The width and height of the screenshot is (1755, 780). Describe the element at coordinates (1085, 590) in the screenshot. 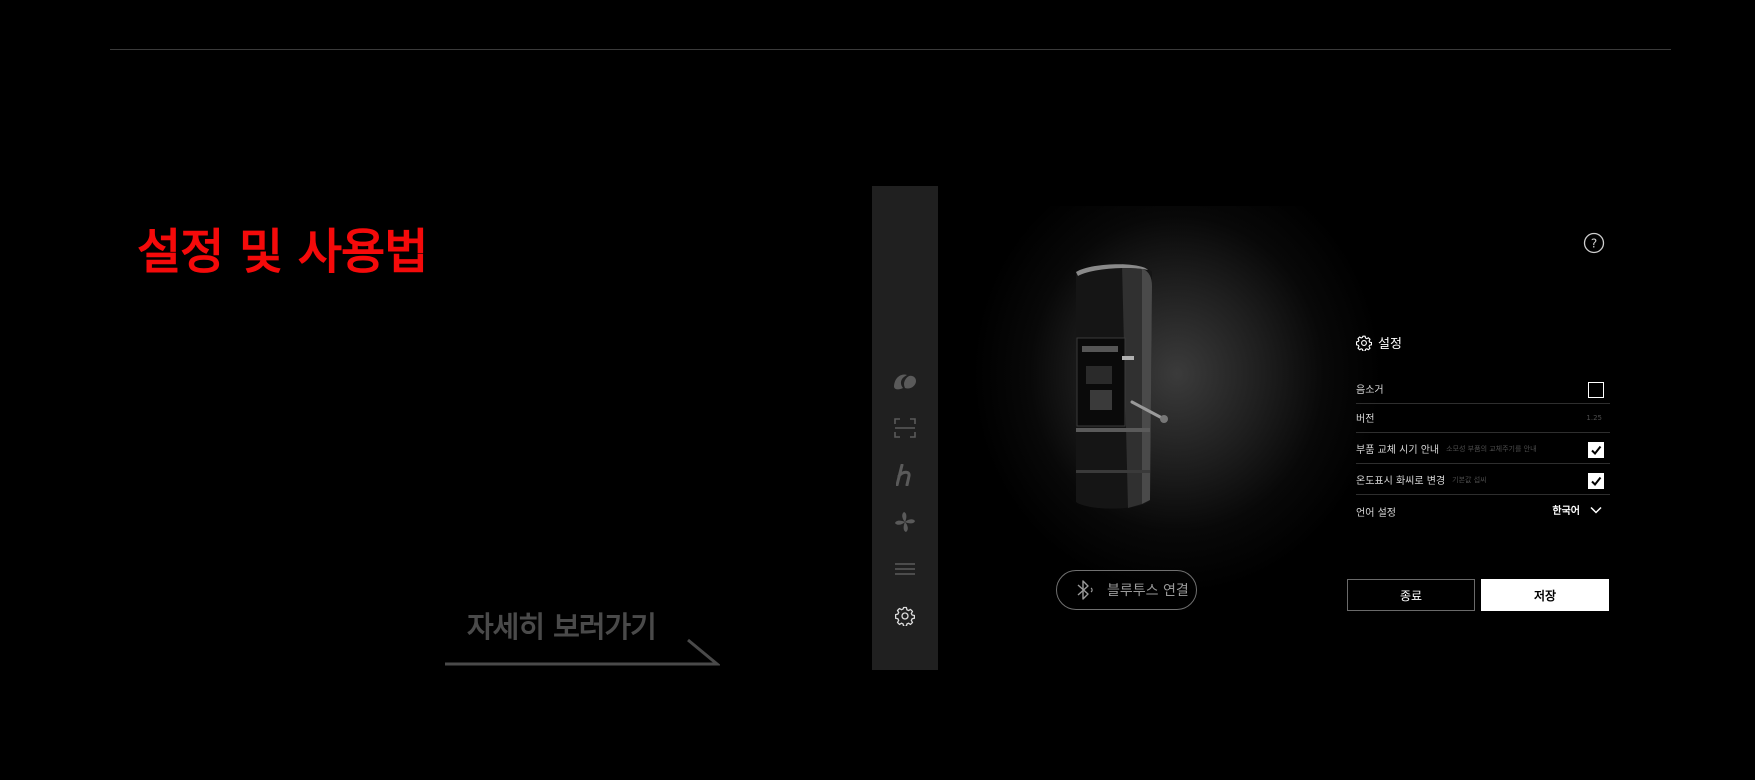

I see `bluetooth-icon` at that location.